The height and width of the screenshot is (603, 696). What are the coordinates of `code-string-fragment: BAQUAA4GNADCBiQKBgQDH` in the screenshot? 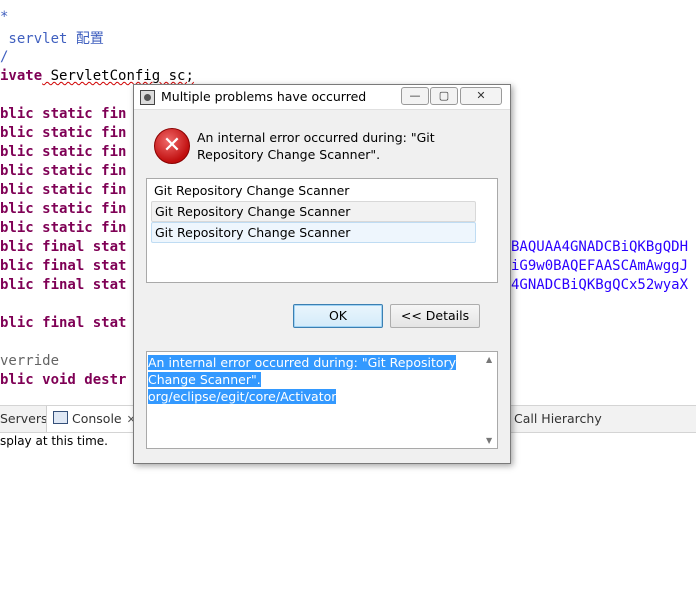 It's located at (600, 247).